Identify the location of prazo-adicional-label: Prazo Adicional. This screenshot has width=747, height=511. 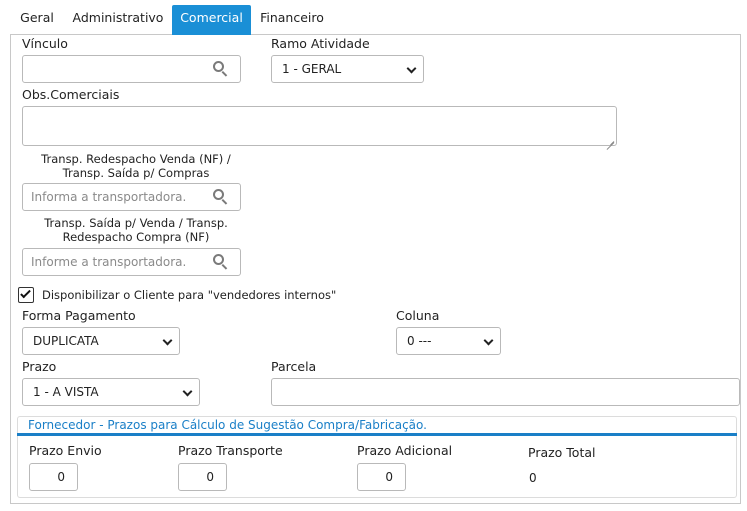
(405, 450).